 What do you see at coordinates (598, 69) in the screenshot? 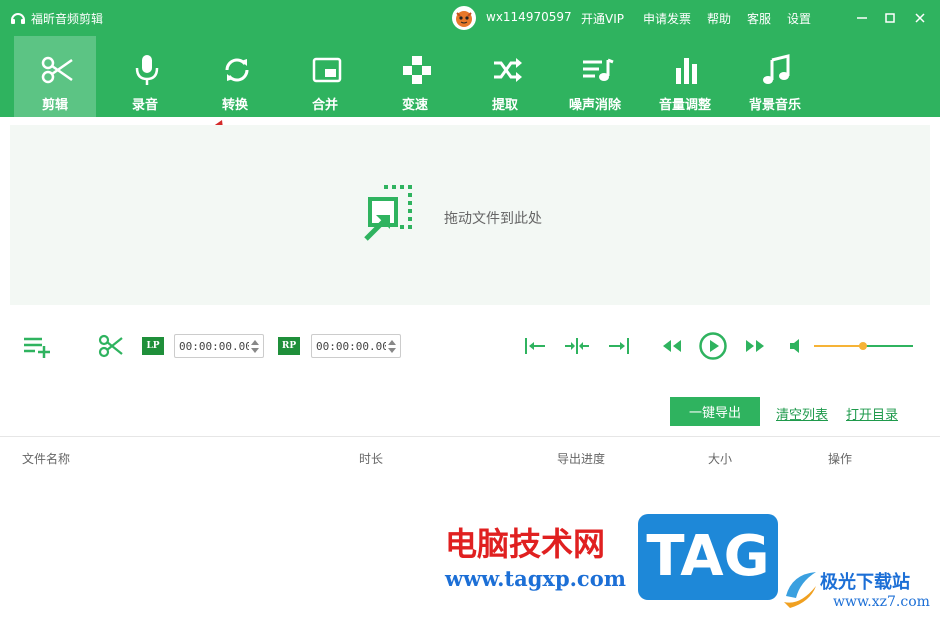
I see `noise-reduce-icon` at bounding box center [598, 69].